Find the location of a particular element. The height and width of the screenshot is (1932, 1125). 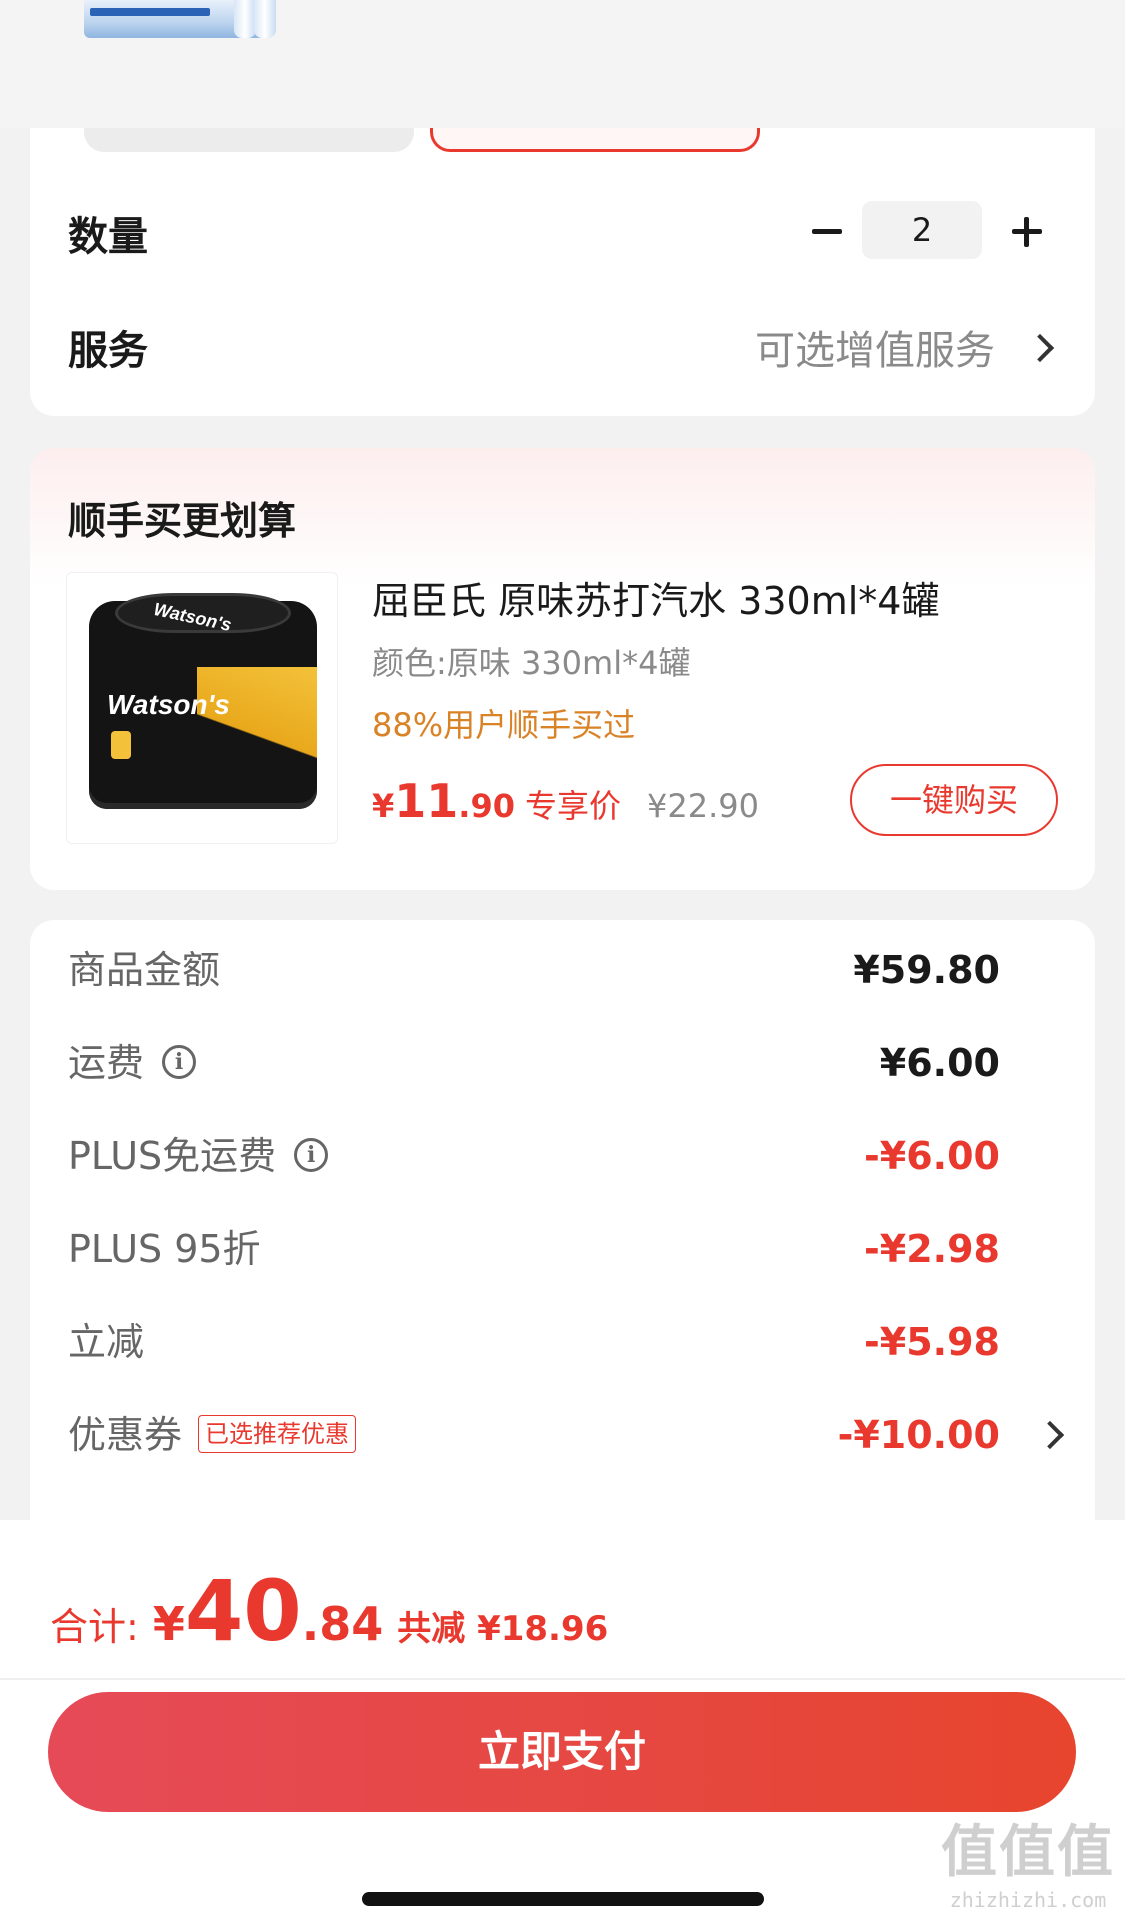

price-row-label-text: 运费 is located at coordinates (106, 1063).